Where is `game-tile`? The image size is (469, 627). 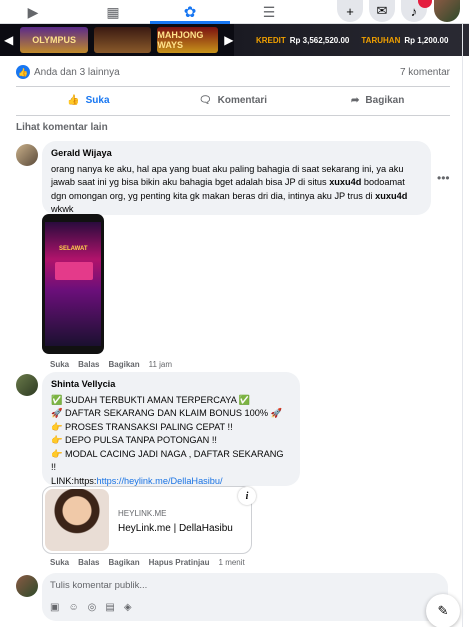
game-tile is located at coordinates (123, 40).